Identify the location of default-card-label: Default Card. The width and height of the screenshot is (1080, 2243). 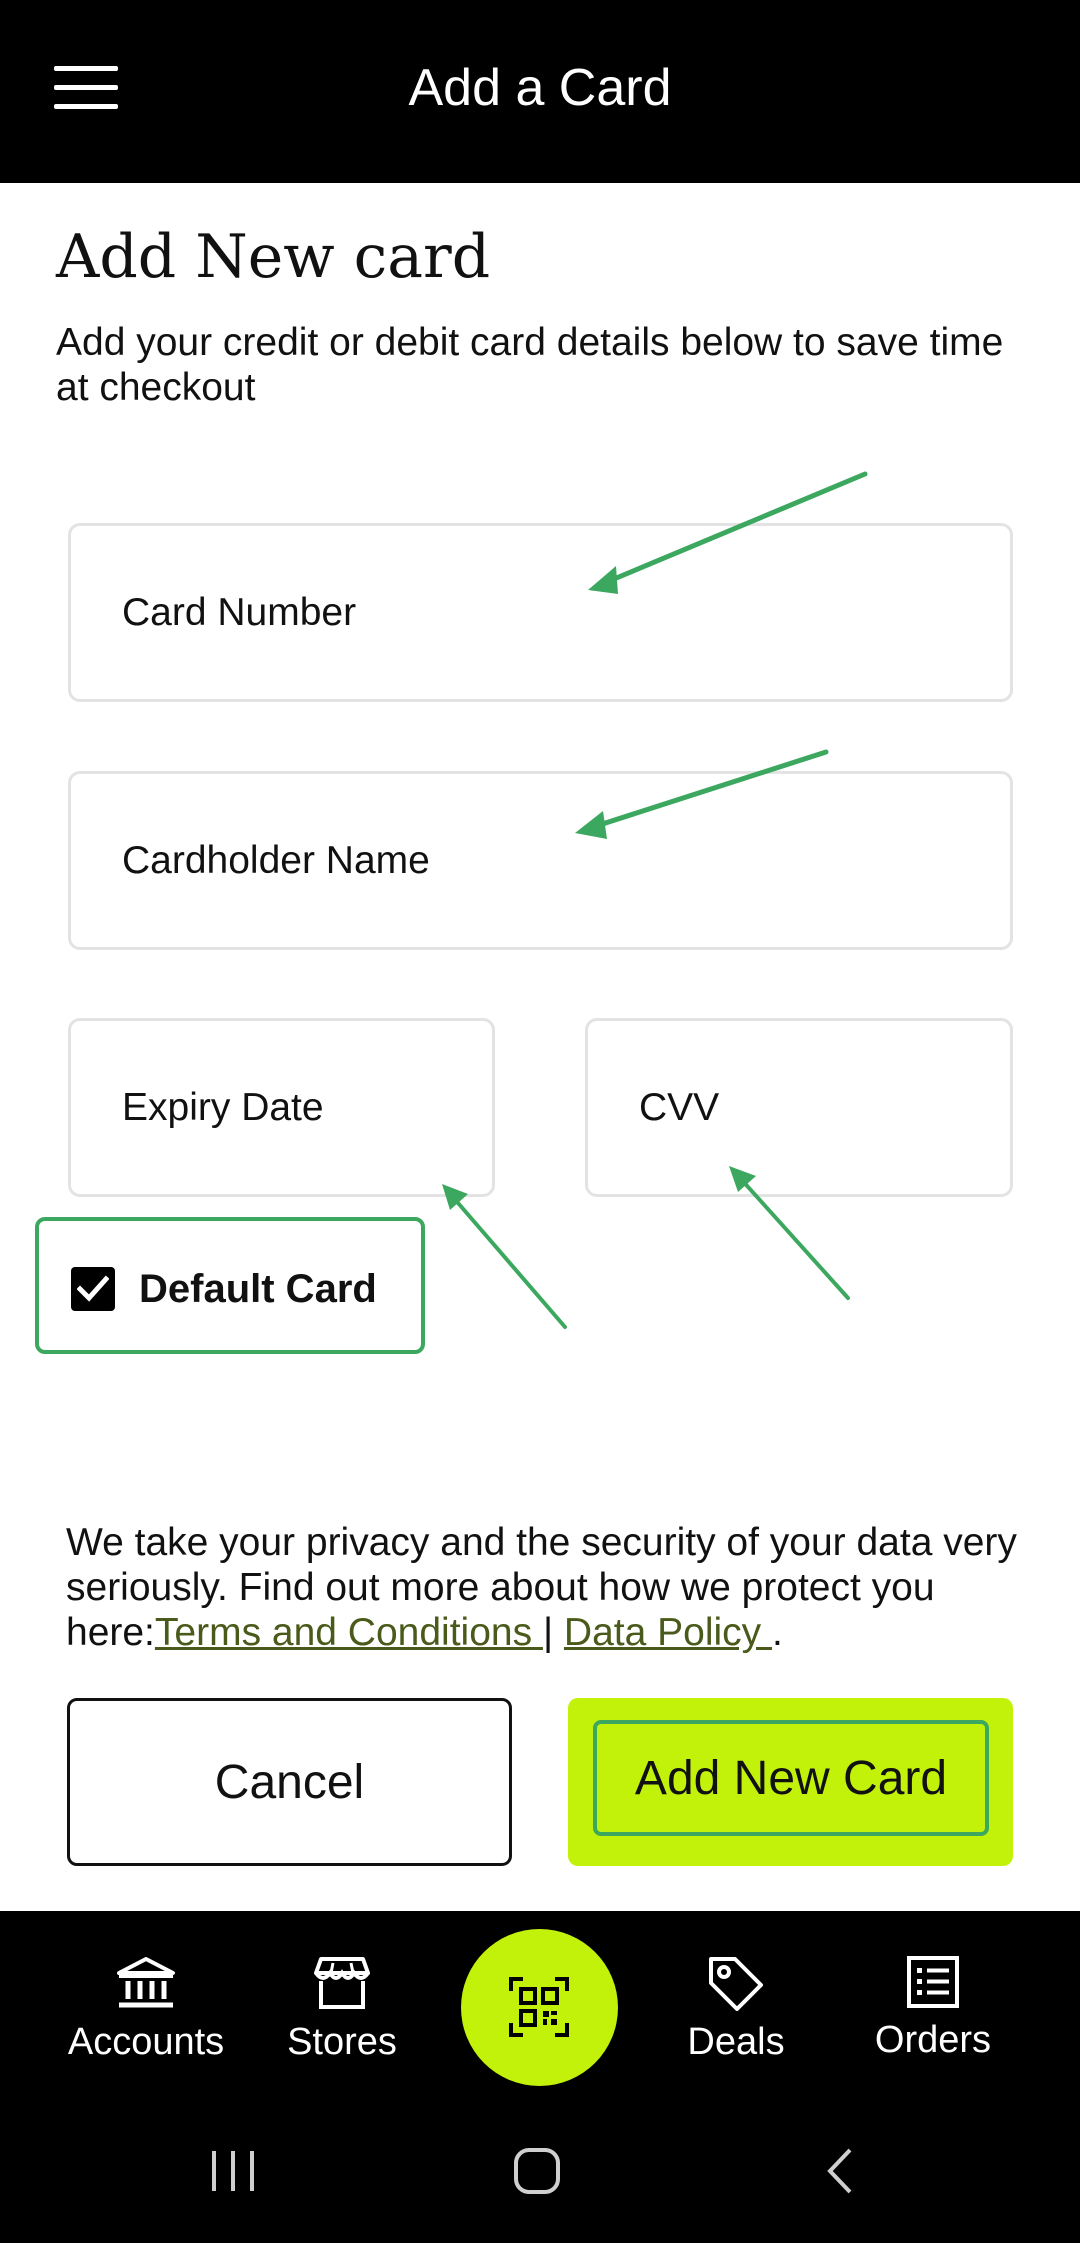
(258, 1289).